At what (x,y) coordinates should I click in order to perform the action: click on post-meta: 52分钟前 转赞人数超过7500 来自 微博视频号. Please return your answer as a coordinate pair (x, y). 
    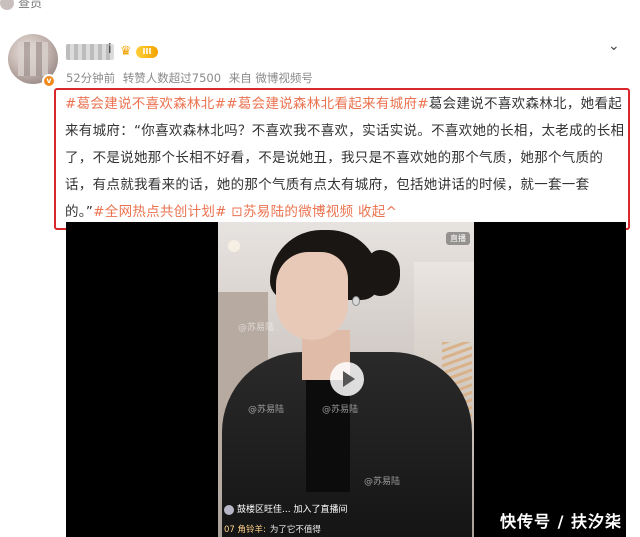
    Looking at the image, I should click on (191, 78).